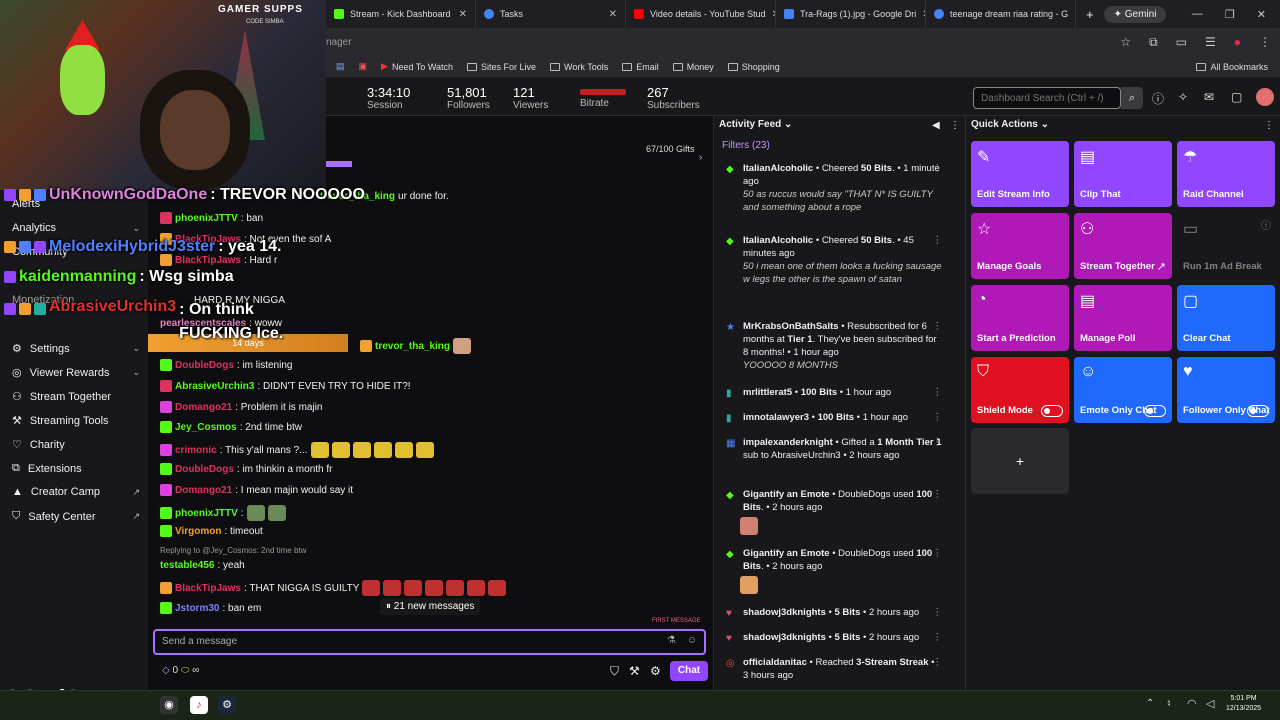 This screenshot has width=1280, height=720. I want to click on emote-picker-icon: ☺, so click(692, 640).